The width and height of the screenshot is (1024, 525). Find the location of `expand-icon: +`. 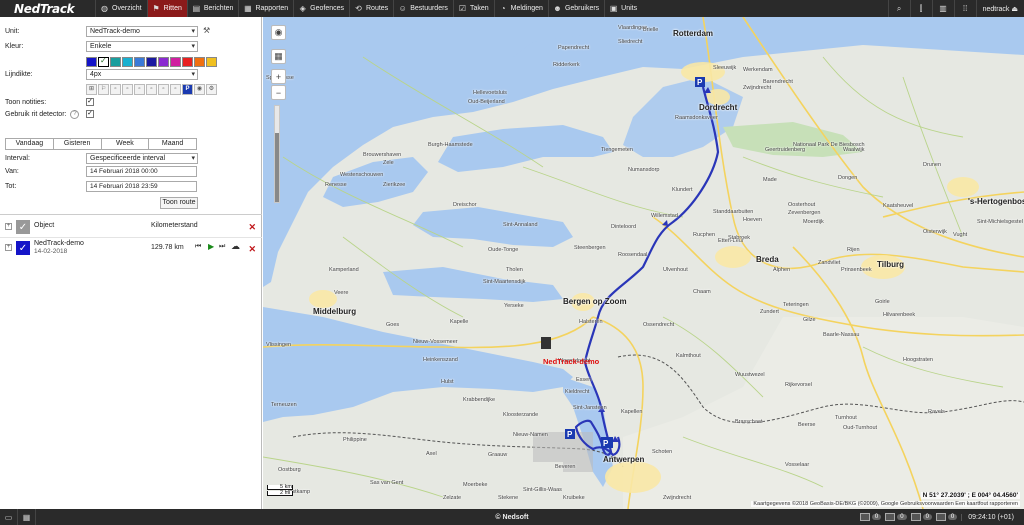

expand-icon: + is located at coordinates (8, 247).